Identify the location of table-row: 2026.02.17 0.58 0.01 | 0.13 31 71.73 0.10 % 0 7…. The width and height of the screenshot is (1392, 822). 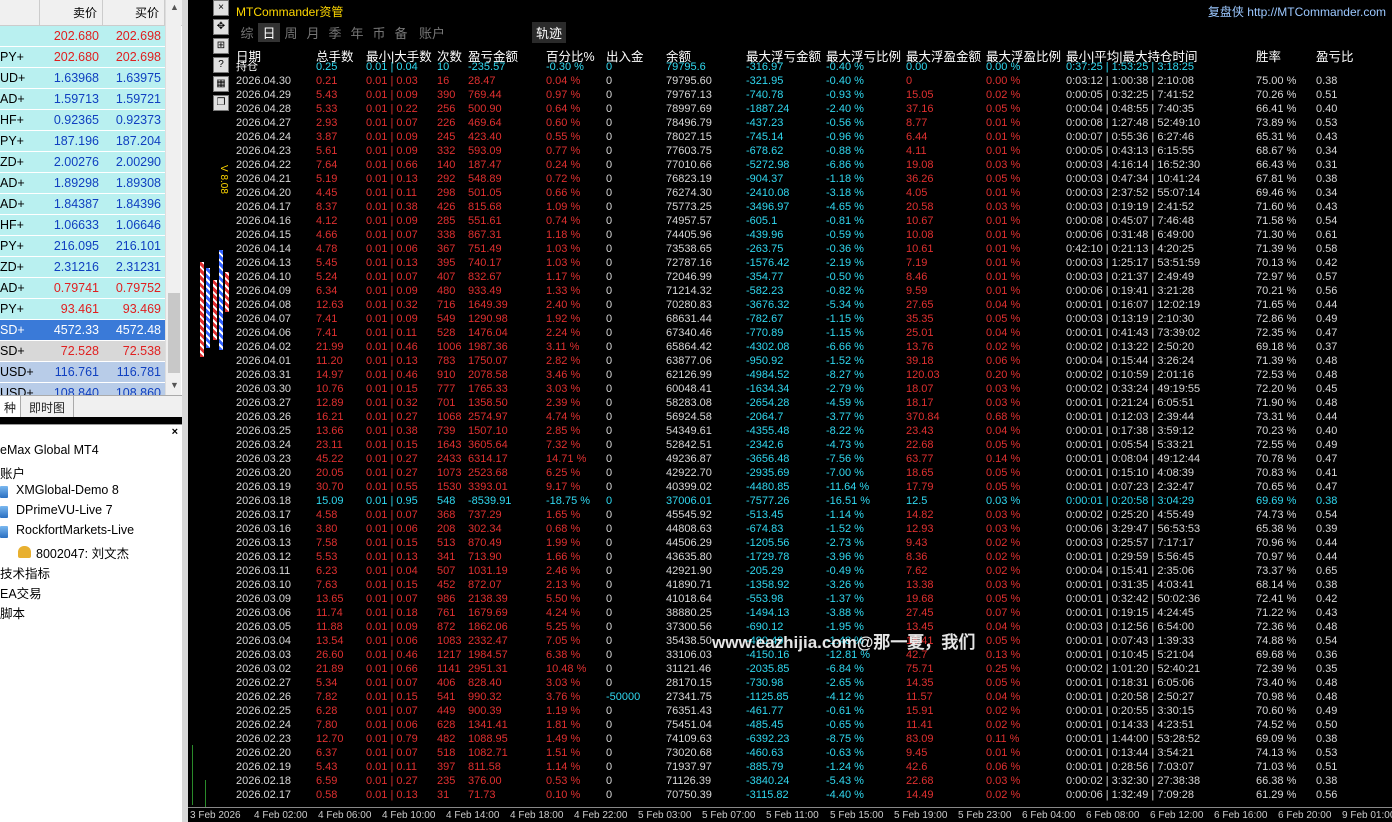
(814, 795).